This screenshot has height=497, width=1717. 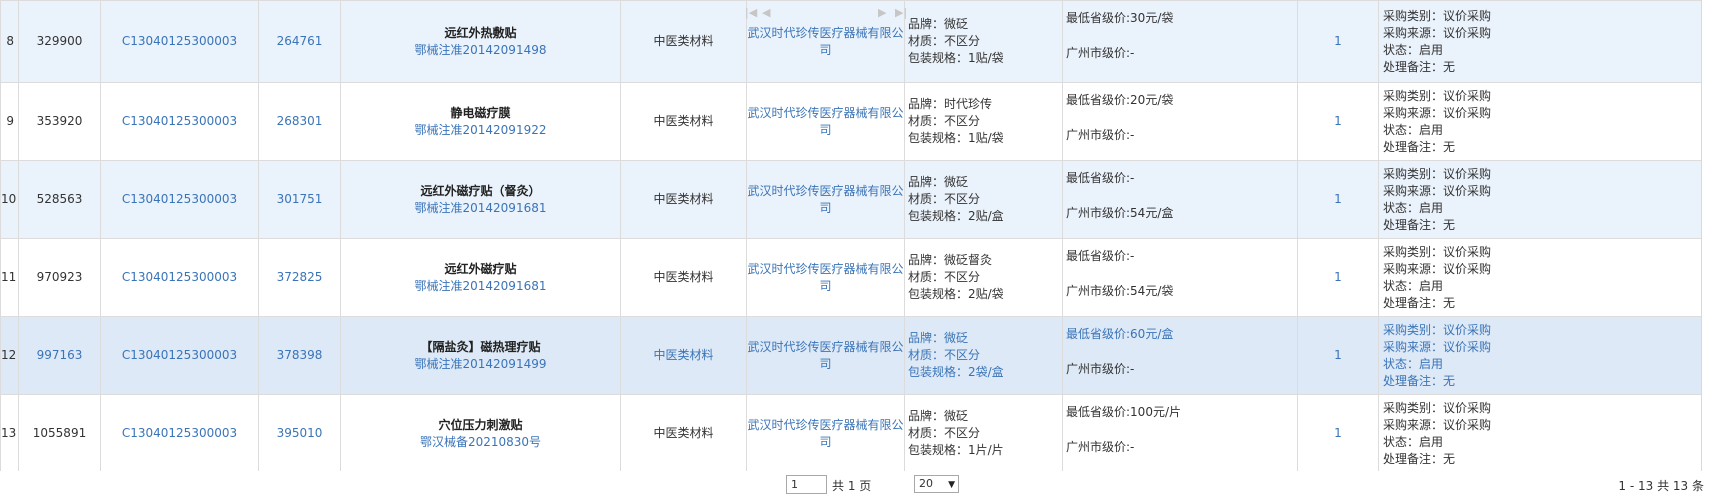 I want to click on product-number-link: 268301, so click(x=299, y=121).